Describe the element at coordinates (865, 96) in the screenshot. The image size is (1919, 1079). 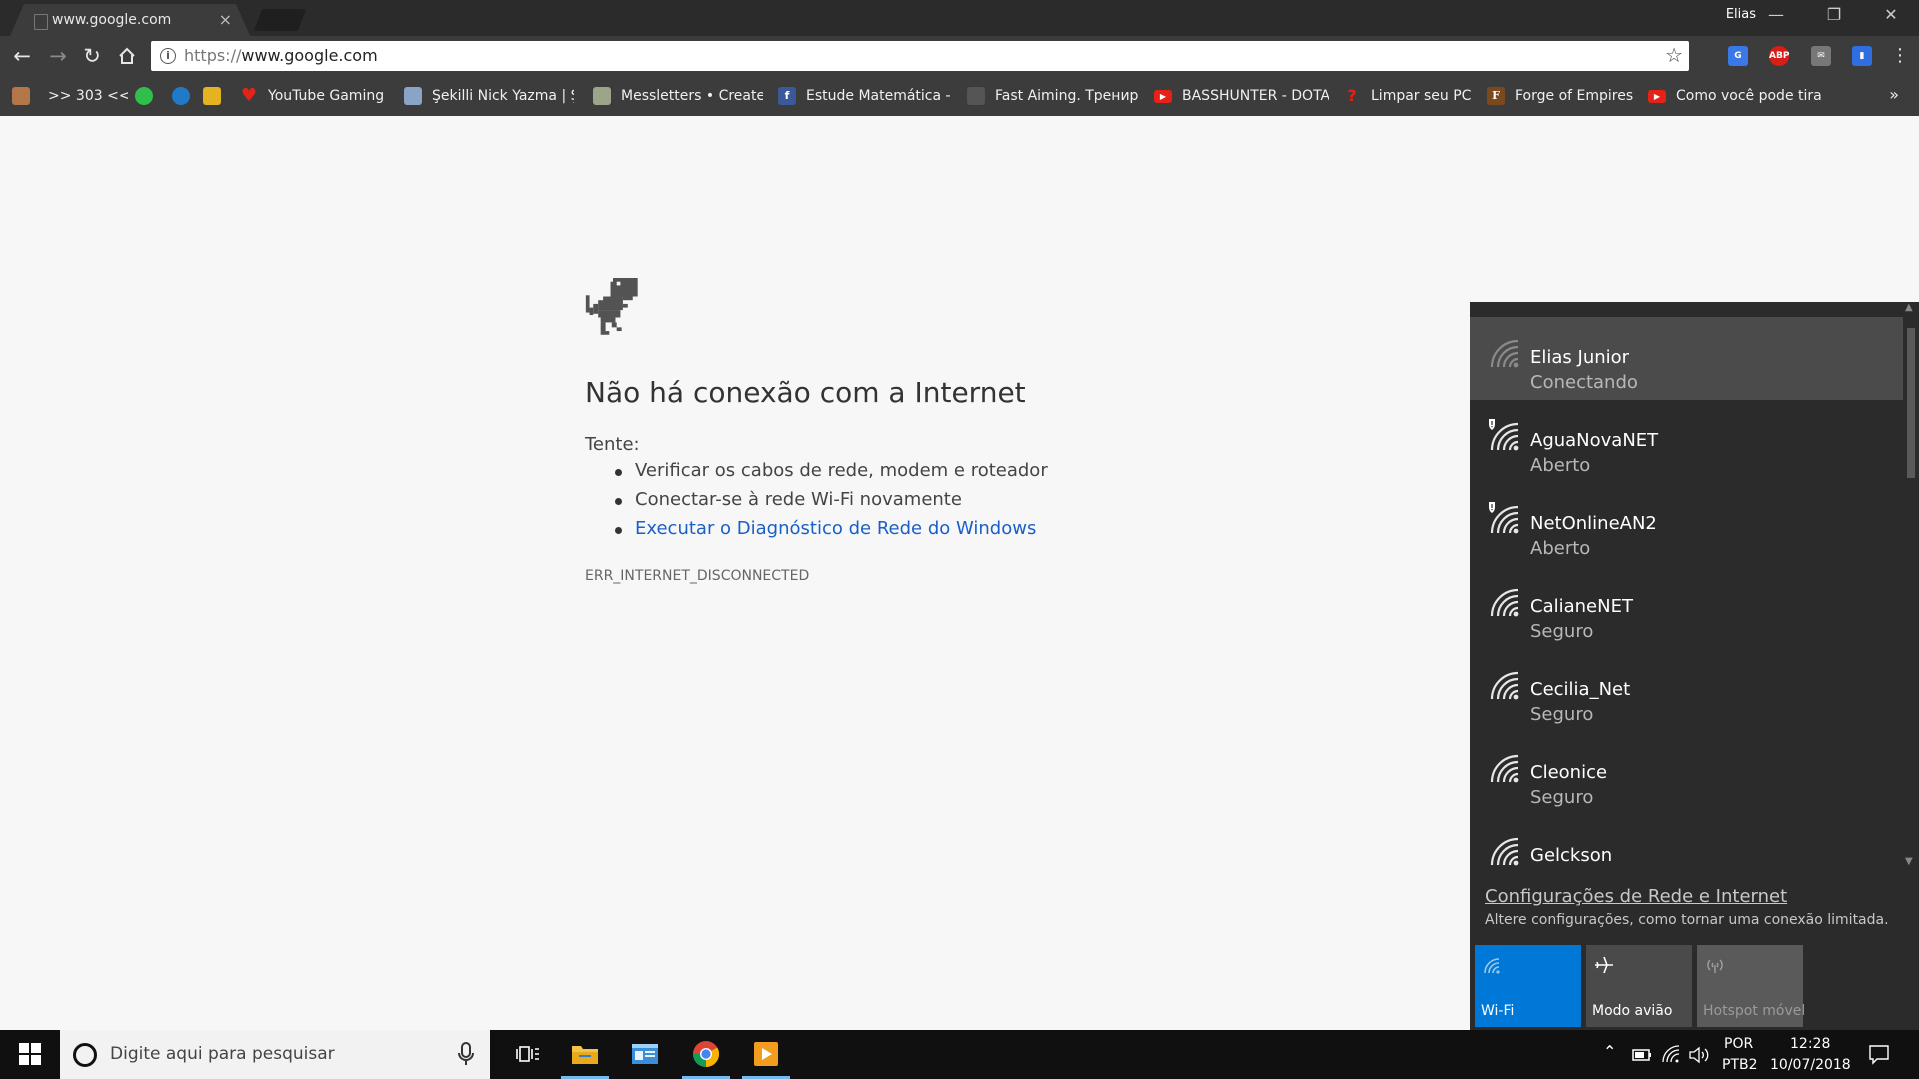
I see `bookmark-item: f Estude Matemática -` at that location.